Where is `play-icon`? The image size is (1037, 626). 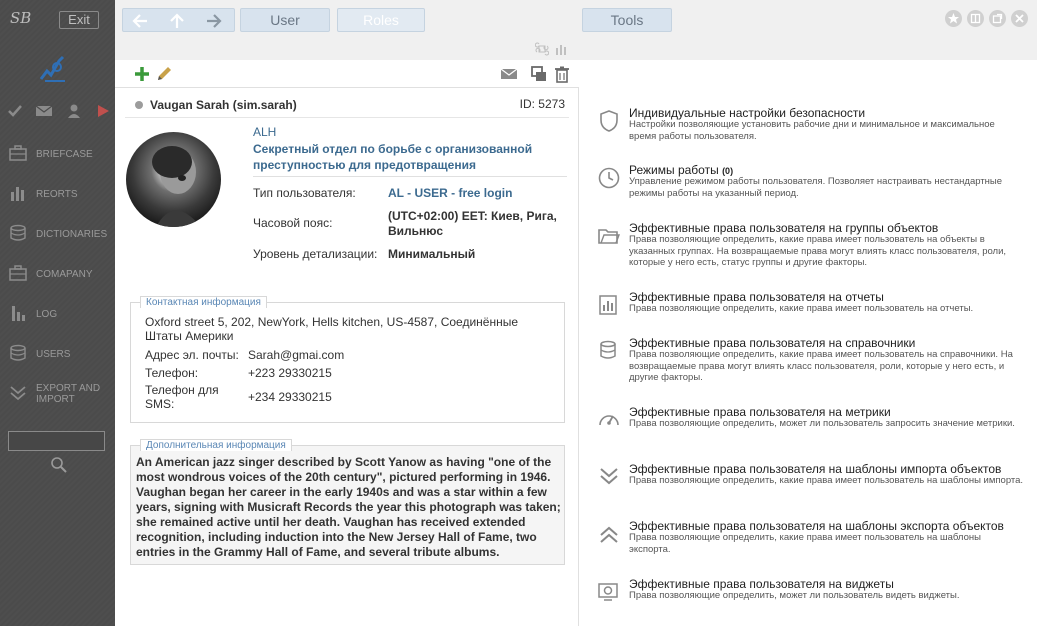 play-icon is located at coordinates (105, 112).